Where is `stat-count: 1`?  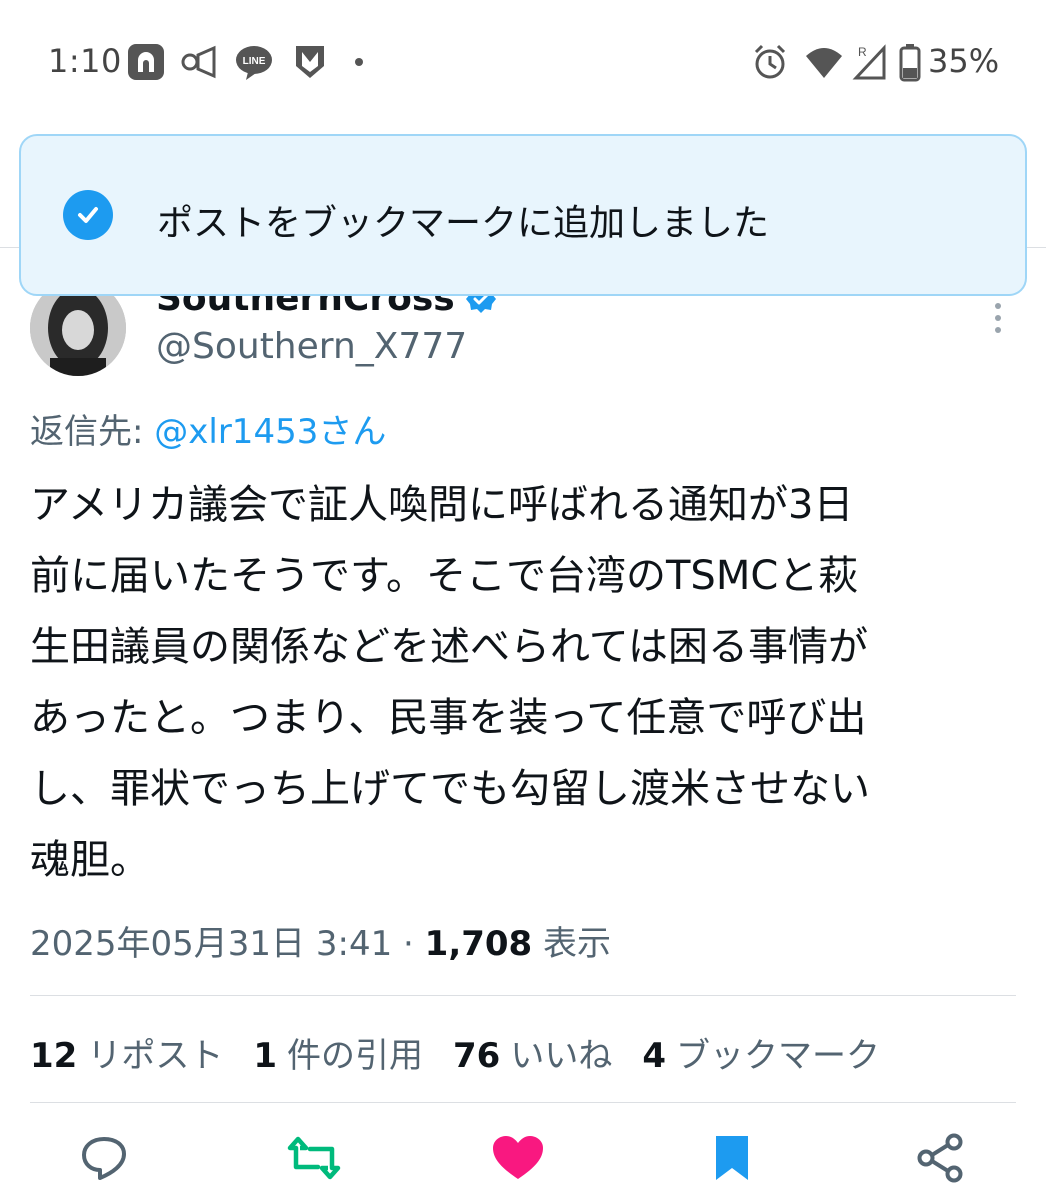
stat-count: 1 is located at coordinates (265, 1056).